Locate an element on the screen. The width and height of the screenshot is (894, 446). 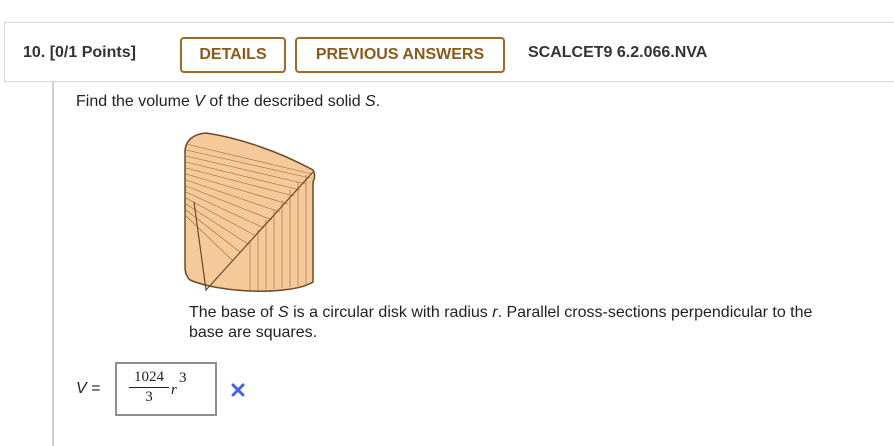
question-number: 10. [0/1 Points] is located at coordinates (79, 53).